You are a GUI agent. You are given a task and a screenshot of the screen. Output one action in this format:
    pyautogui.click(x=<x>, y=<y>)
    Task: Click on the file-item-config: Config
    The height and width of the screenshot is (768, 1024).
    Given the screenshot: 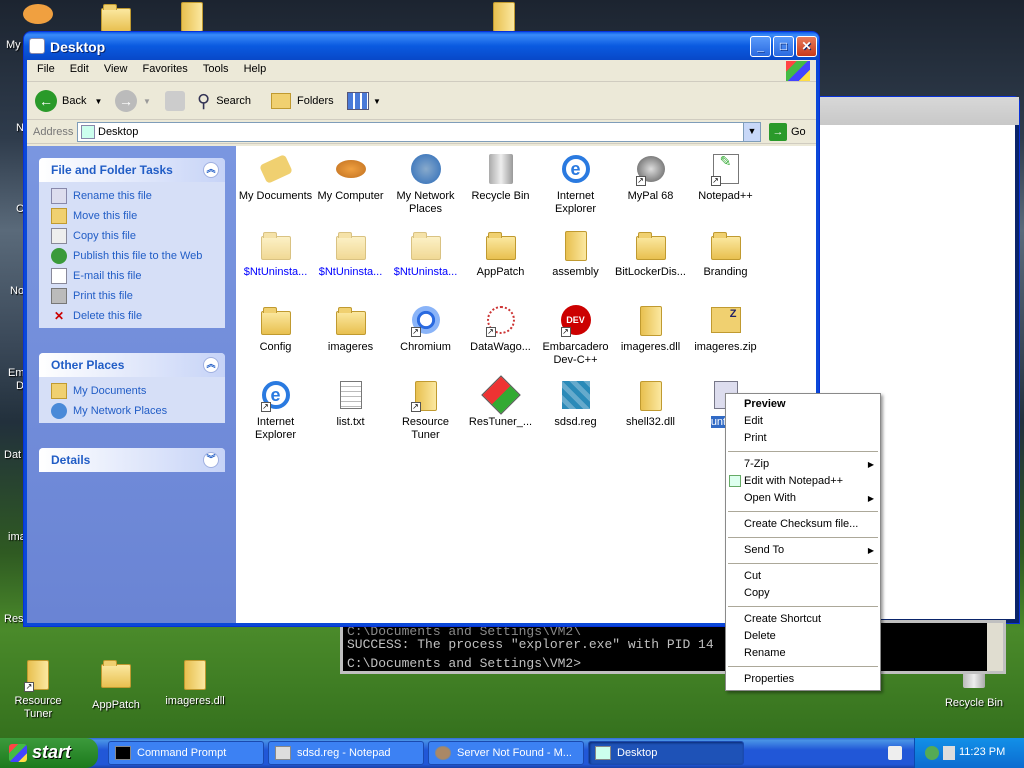 What is the action you would take?
    pyautogui.click(x=275, y=328)
    